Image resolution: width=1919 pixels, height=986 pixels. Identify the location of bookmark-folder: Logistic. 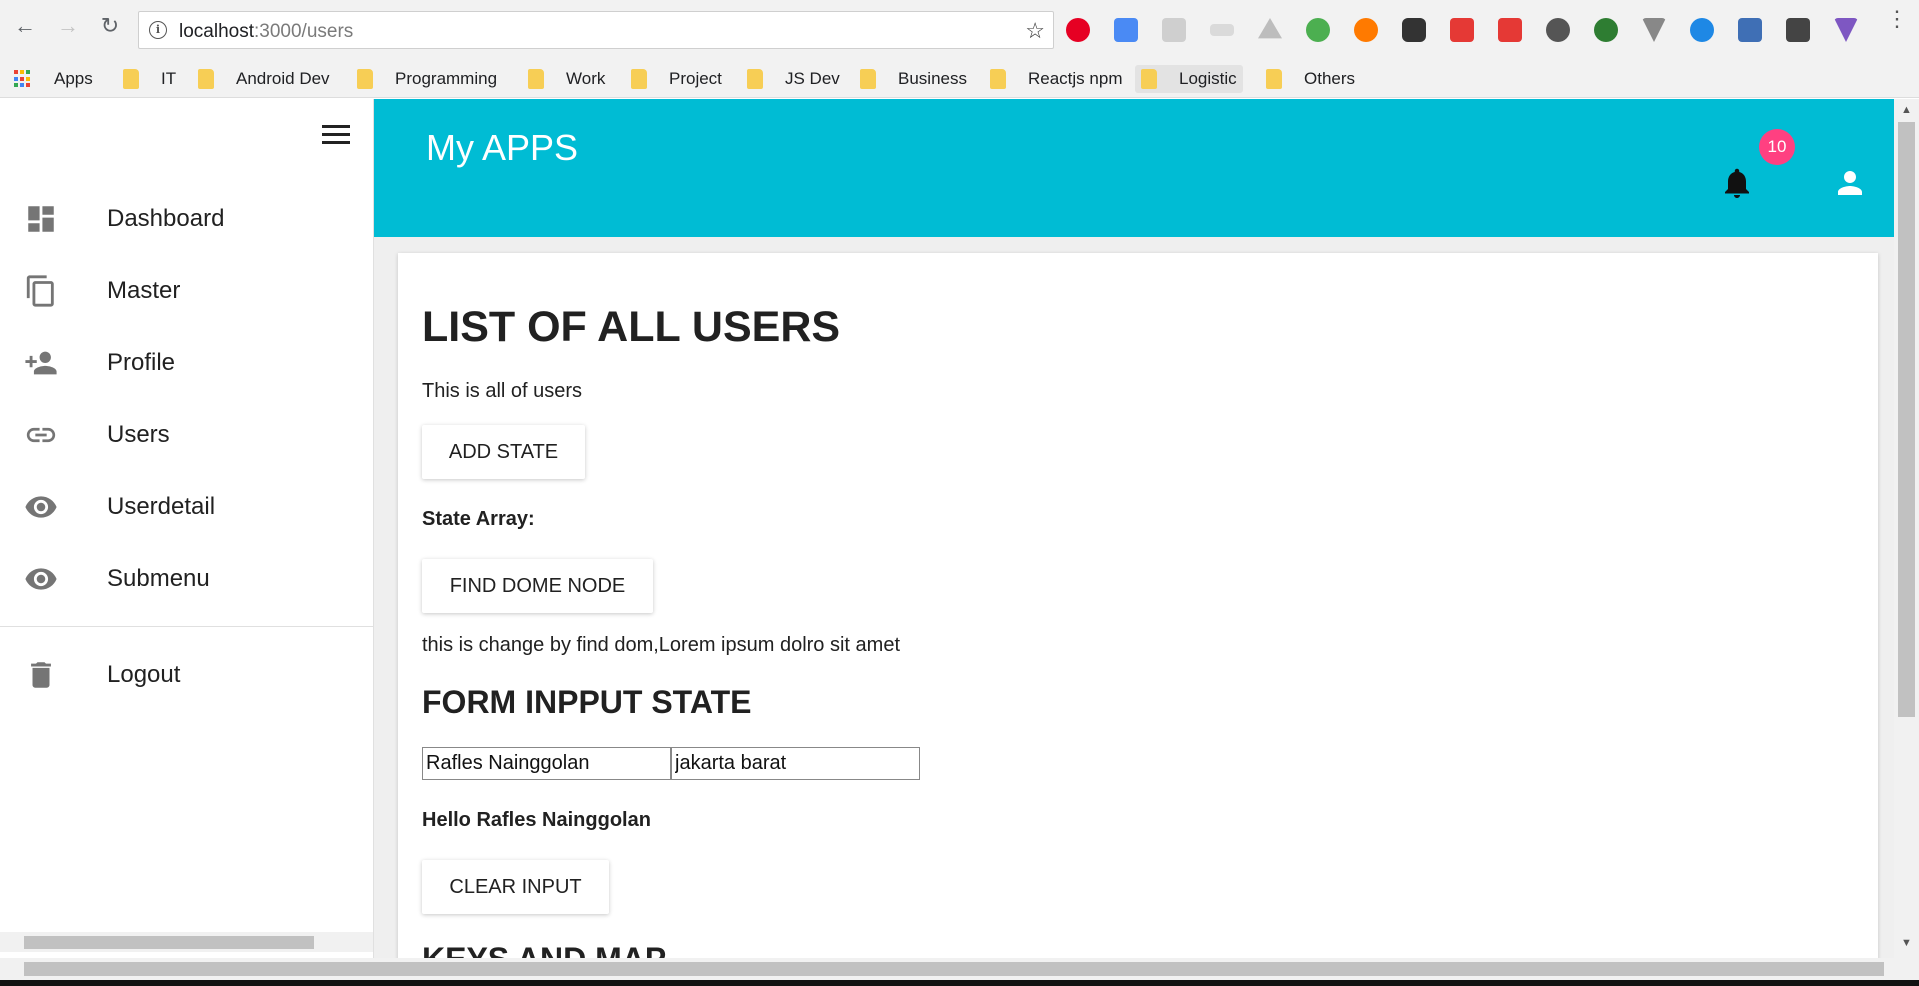
(1189, 79).